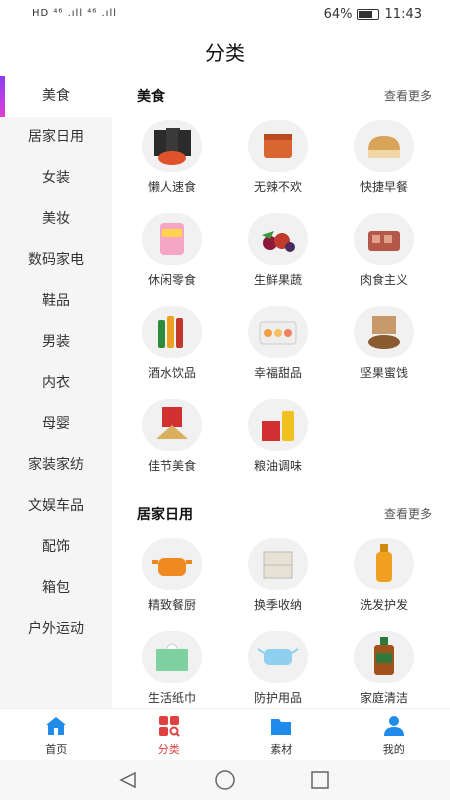 This screenshot has width=450, height=804. Describe the element at coordinates (278, 279) in the screenshot. I see `category-label: 生鲜果蔬` at that location.